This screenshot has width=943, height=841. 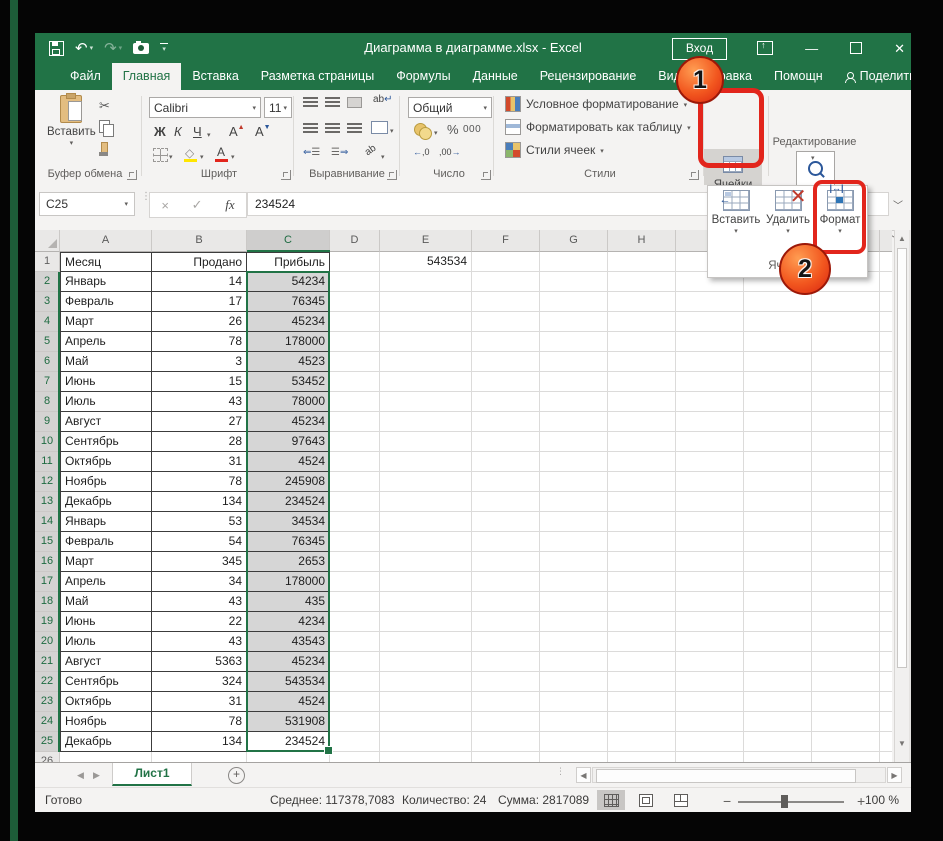 What do you see at coordinates (426, 722) in the screenshot?
I see `cell-E24` at bounding box center [426, 722].